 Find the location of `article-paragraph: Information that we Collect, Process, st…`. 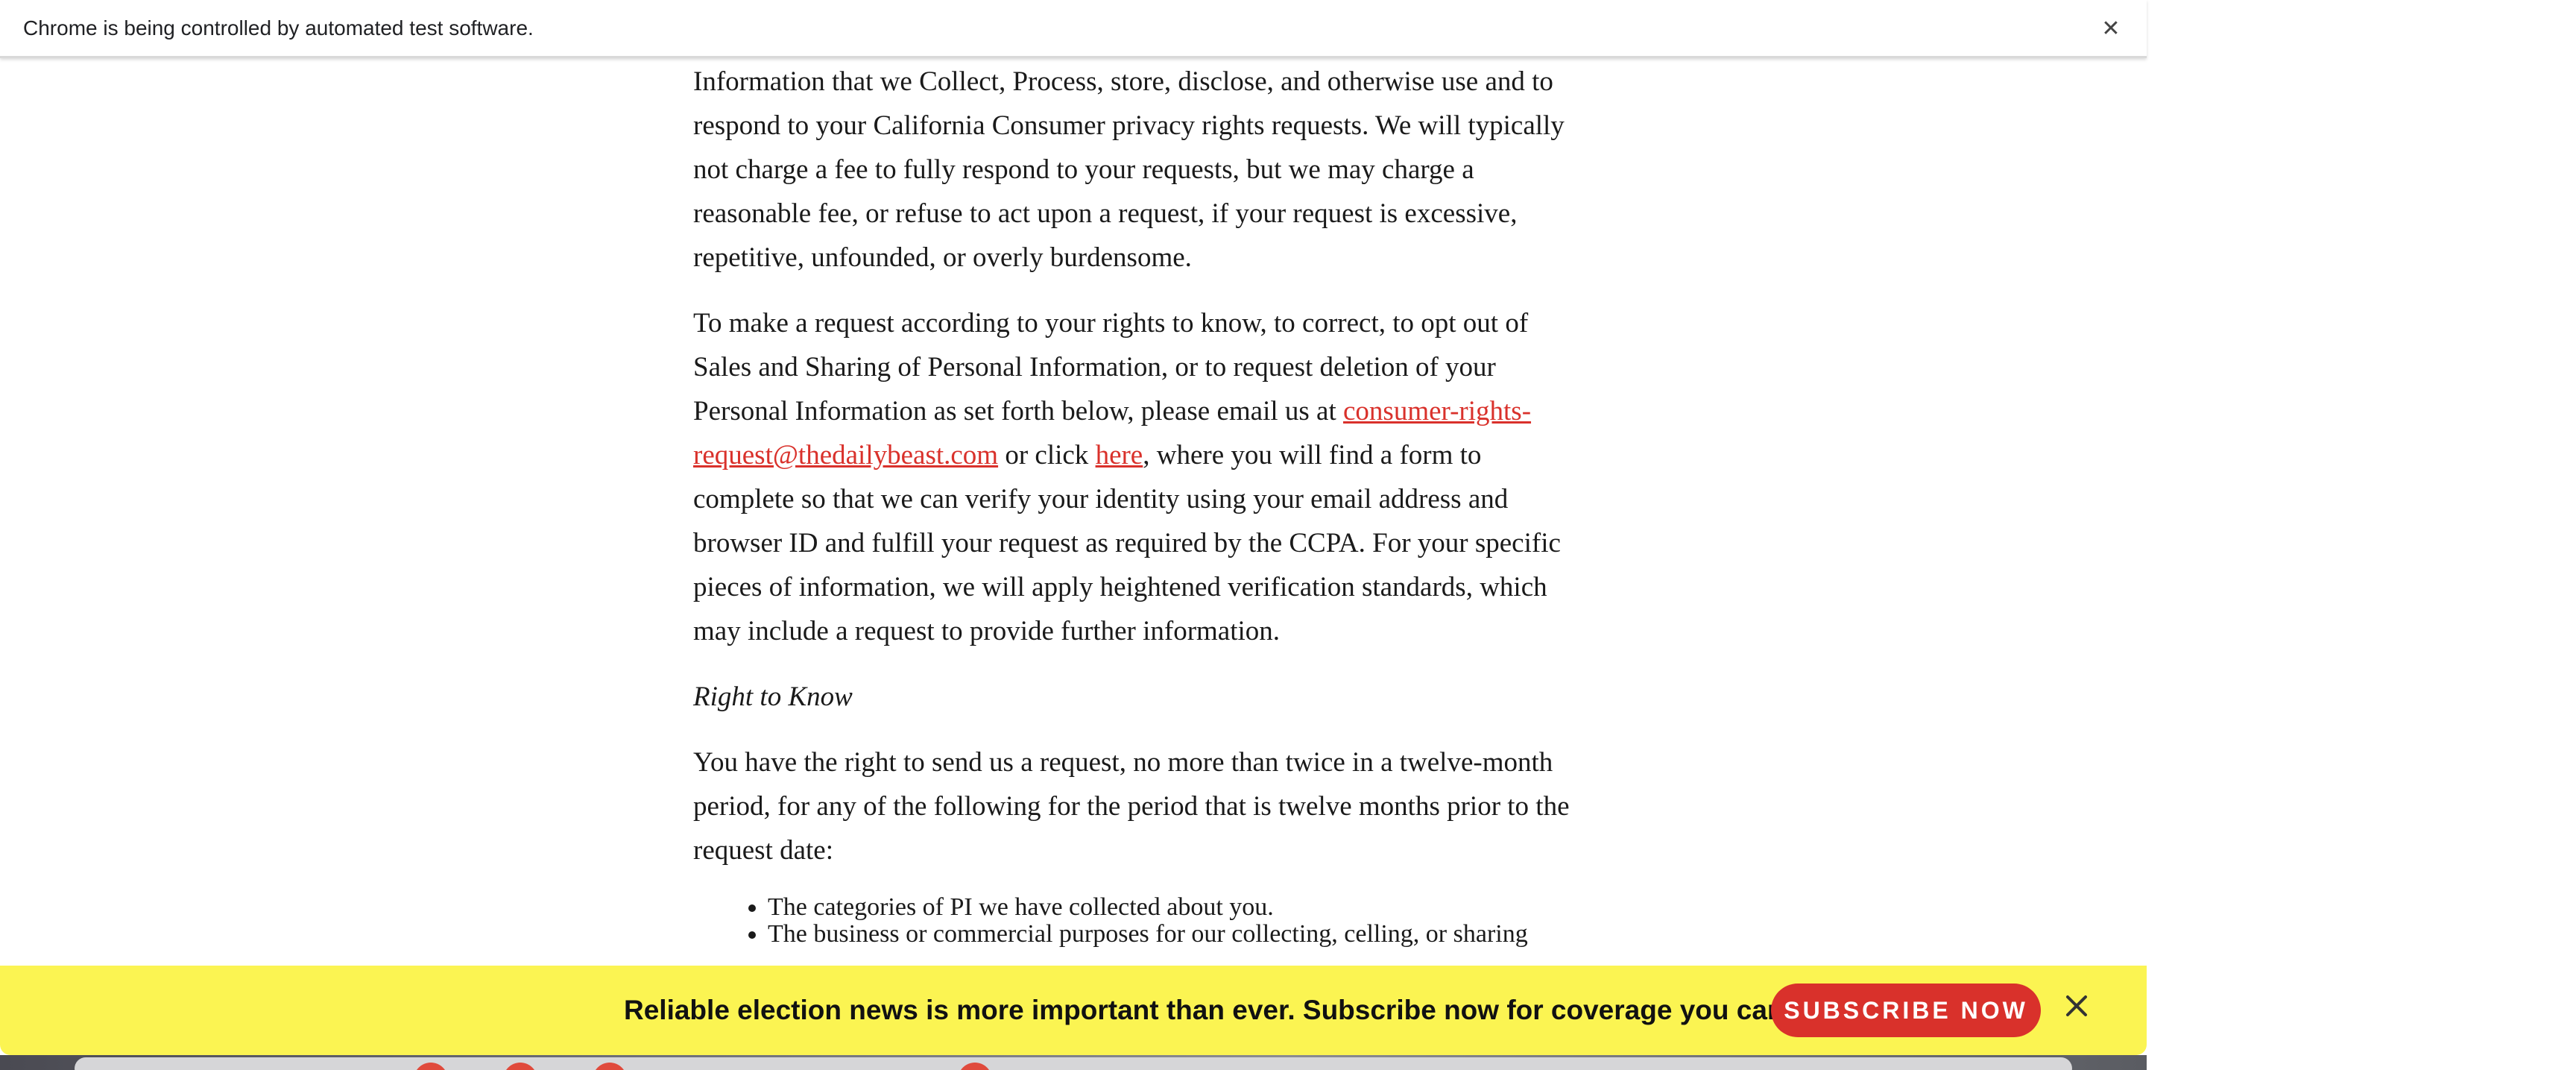

article-paragraph: Information that we Collect, Process, st… is located at coordinates (1129, 170).